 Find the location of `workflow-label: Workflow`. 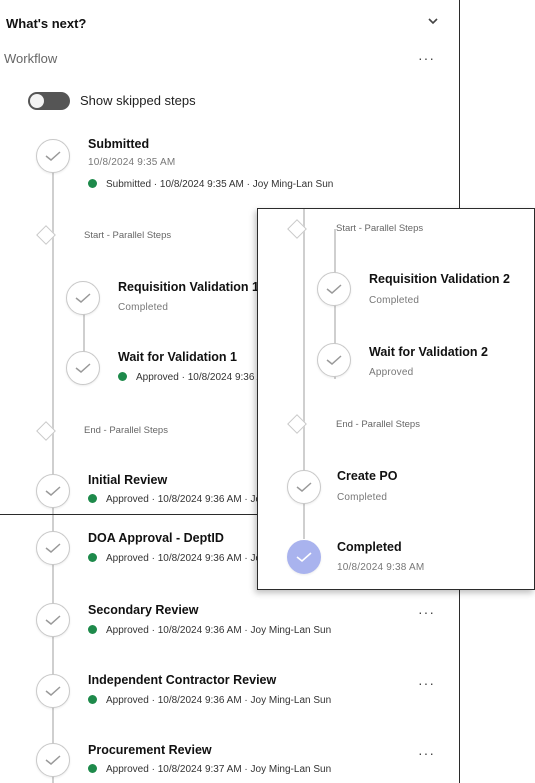

workflow-label: Workflow is located at coordinates (31, 58).